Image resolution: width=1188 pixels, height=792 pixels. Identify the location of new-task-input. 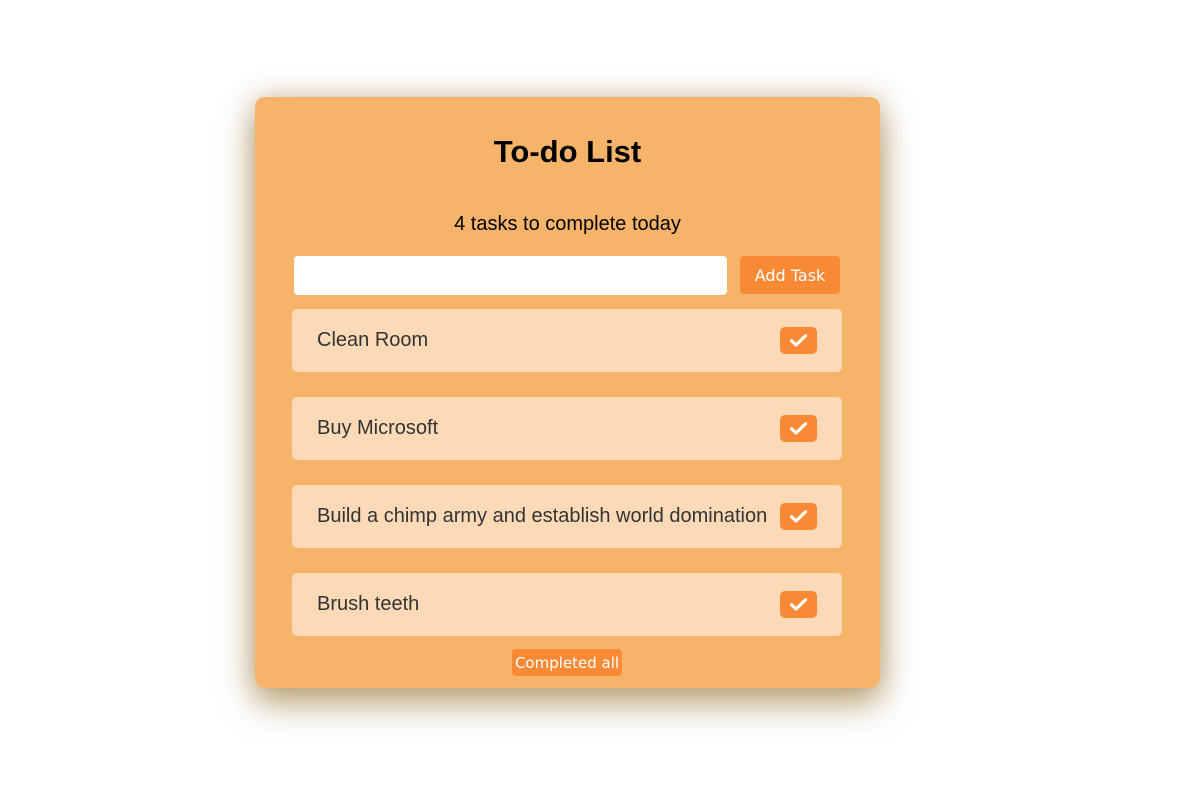
(510, 275).